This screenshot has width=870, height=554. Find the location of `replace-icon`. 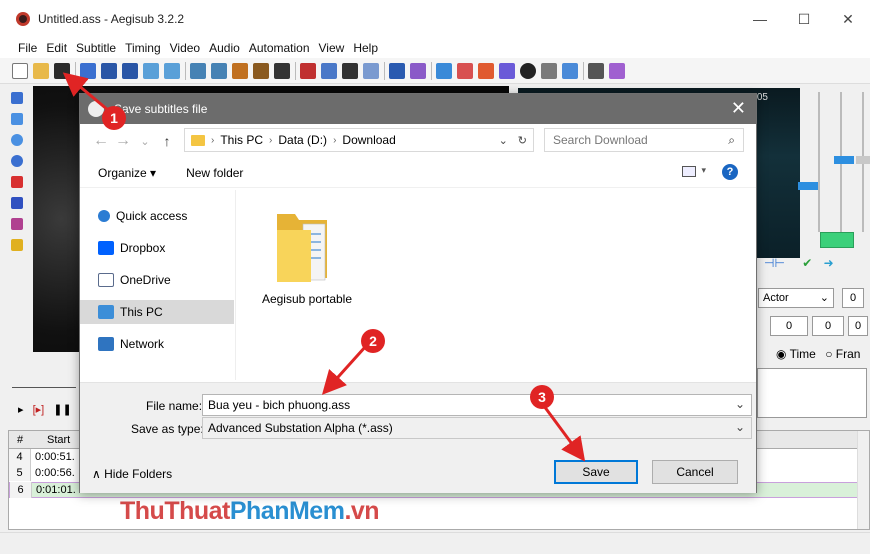

replace-icon is located at coordinates (219, 70).